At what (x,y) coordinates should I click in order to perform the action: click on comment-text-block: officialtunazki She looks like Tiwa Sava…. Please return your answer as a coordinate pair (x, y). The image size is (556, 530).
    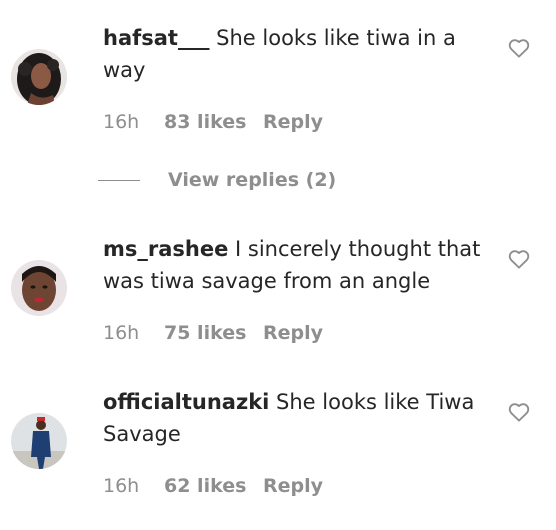
    Looking at the image, I should click on (298, 418).